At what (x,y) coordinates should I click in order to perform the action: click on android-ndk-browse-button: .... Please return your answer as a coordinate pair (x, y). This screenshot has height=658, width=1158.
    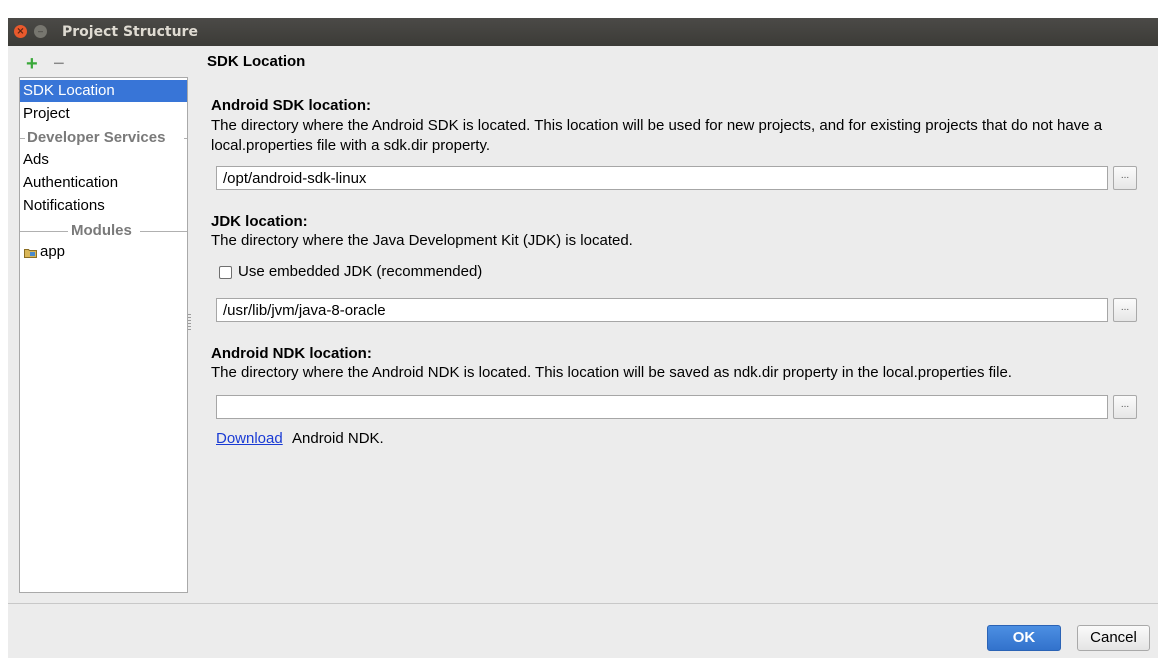
    Looking at the image, I should click on (1125, 407).